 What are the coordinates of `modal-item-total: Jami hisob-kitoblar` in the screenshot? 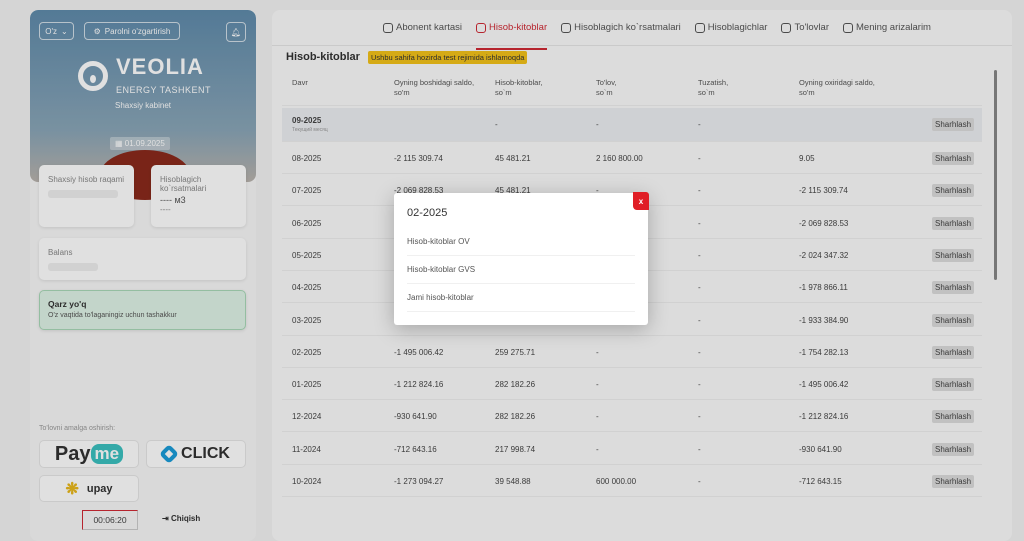 It's located at (521, 298).